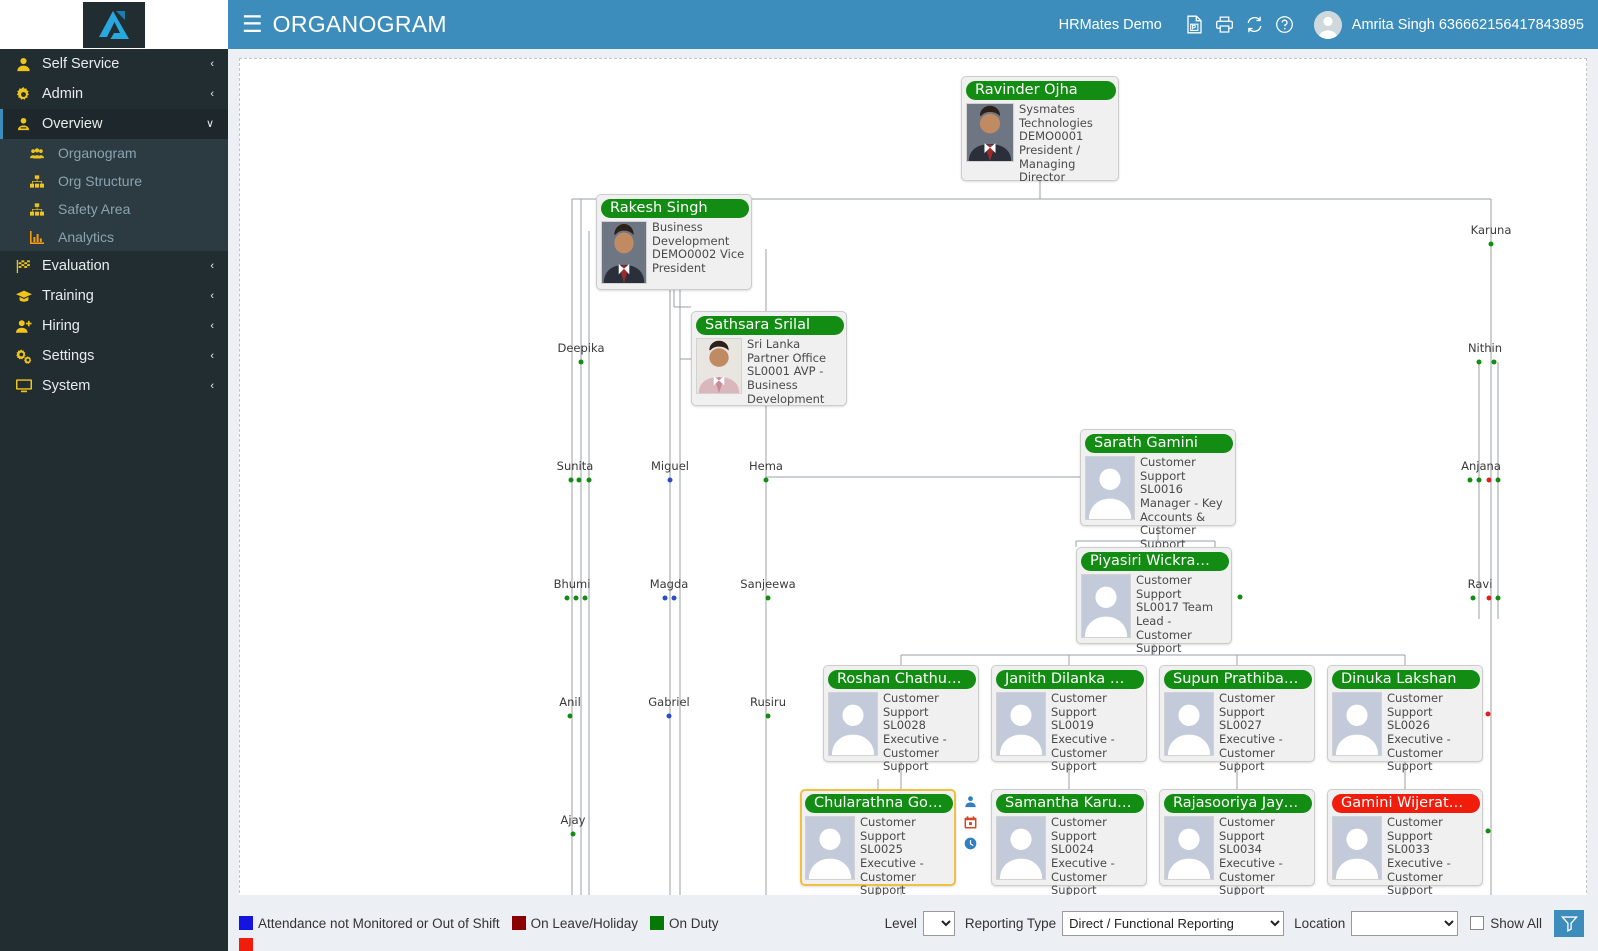 This screenshot has width=1598, height=951. Describe the element at coordinates (246, 923) in the screenshot. I see `legend-swatch-not-monitored` at that location.